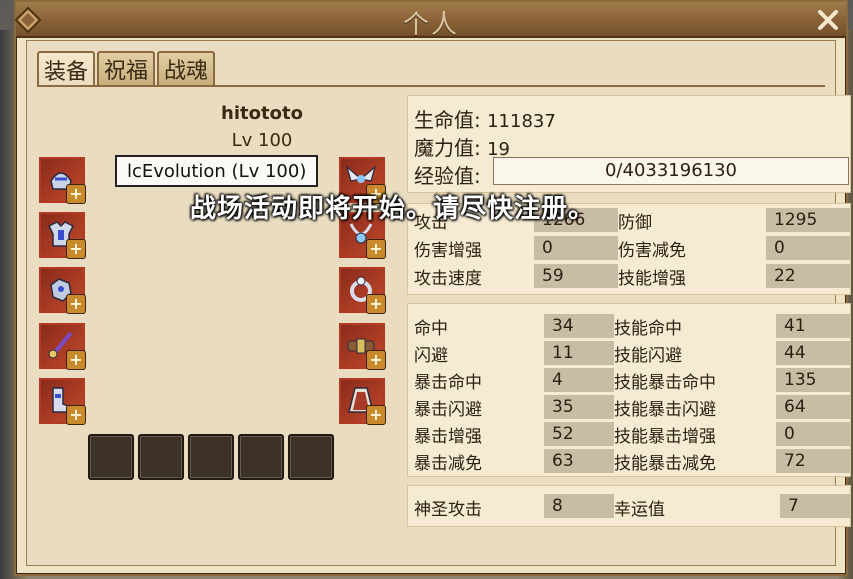 The height and width of the screenshot is (579, 853). Describe the element at coordinates (813, 407) in the screenshot. I see `stat-value: 64` at that location.